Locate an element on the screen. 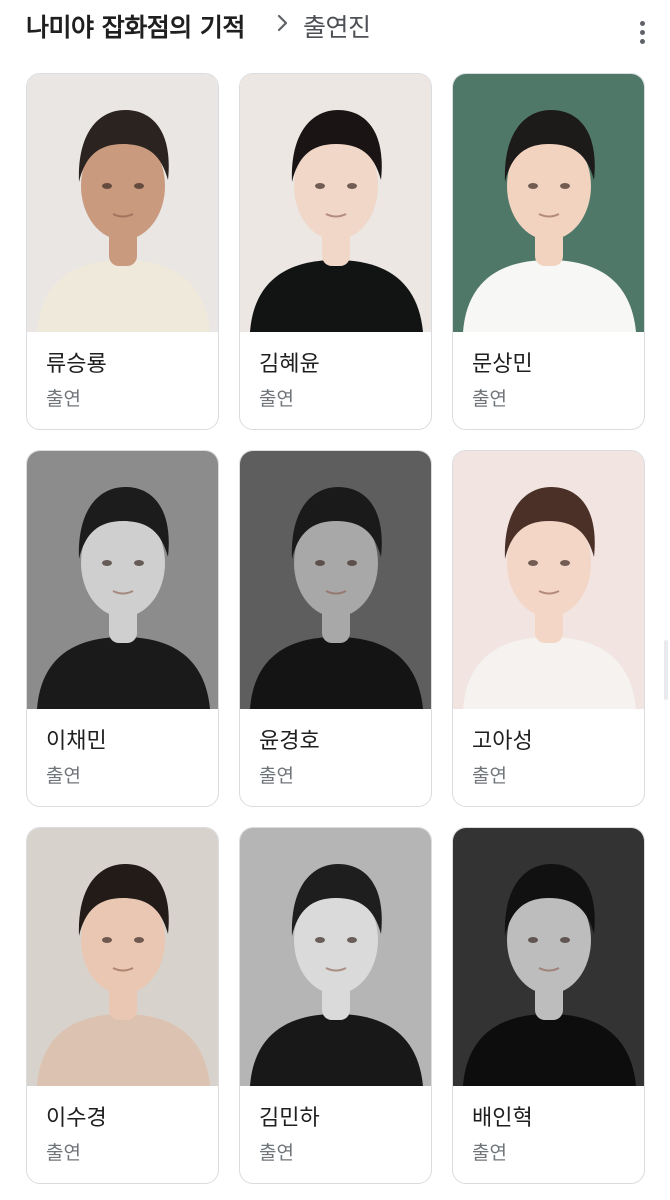 This screenshot has height=1200, width=670. cast-name: 김민하 is located at coordinates (289, 1116).